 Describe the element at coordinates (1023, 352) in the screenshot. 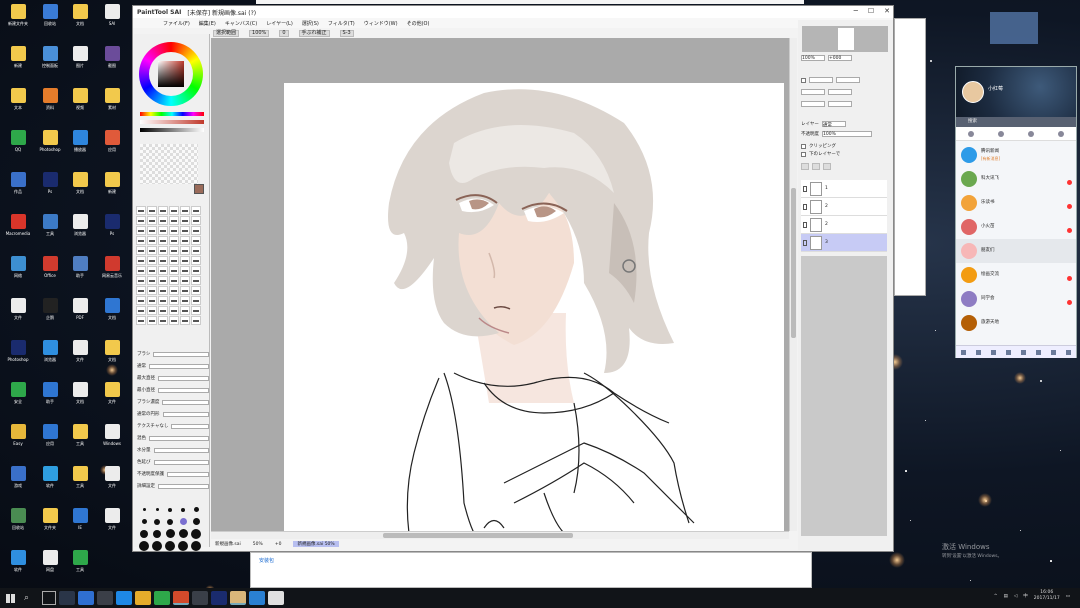

I see `settings-icon` at that location.